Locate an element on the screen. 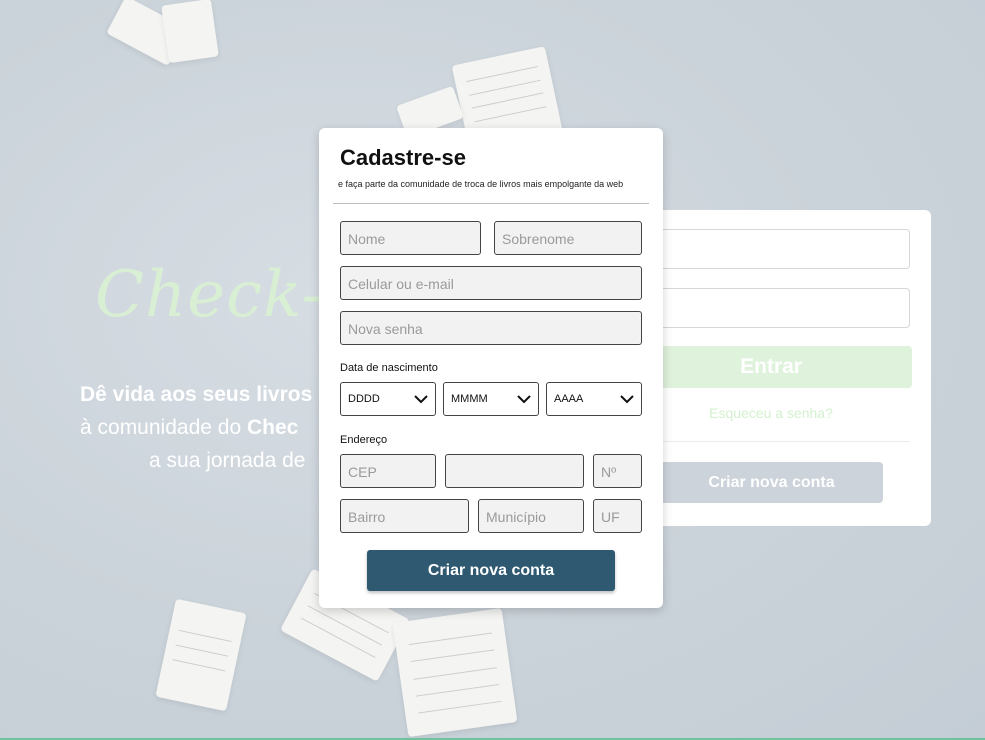  birth-day-select: DDDD is located at coordinates (388, 399).